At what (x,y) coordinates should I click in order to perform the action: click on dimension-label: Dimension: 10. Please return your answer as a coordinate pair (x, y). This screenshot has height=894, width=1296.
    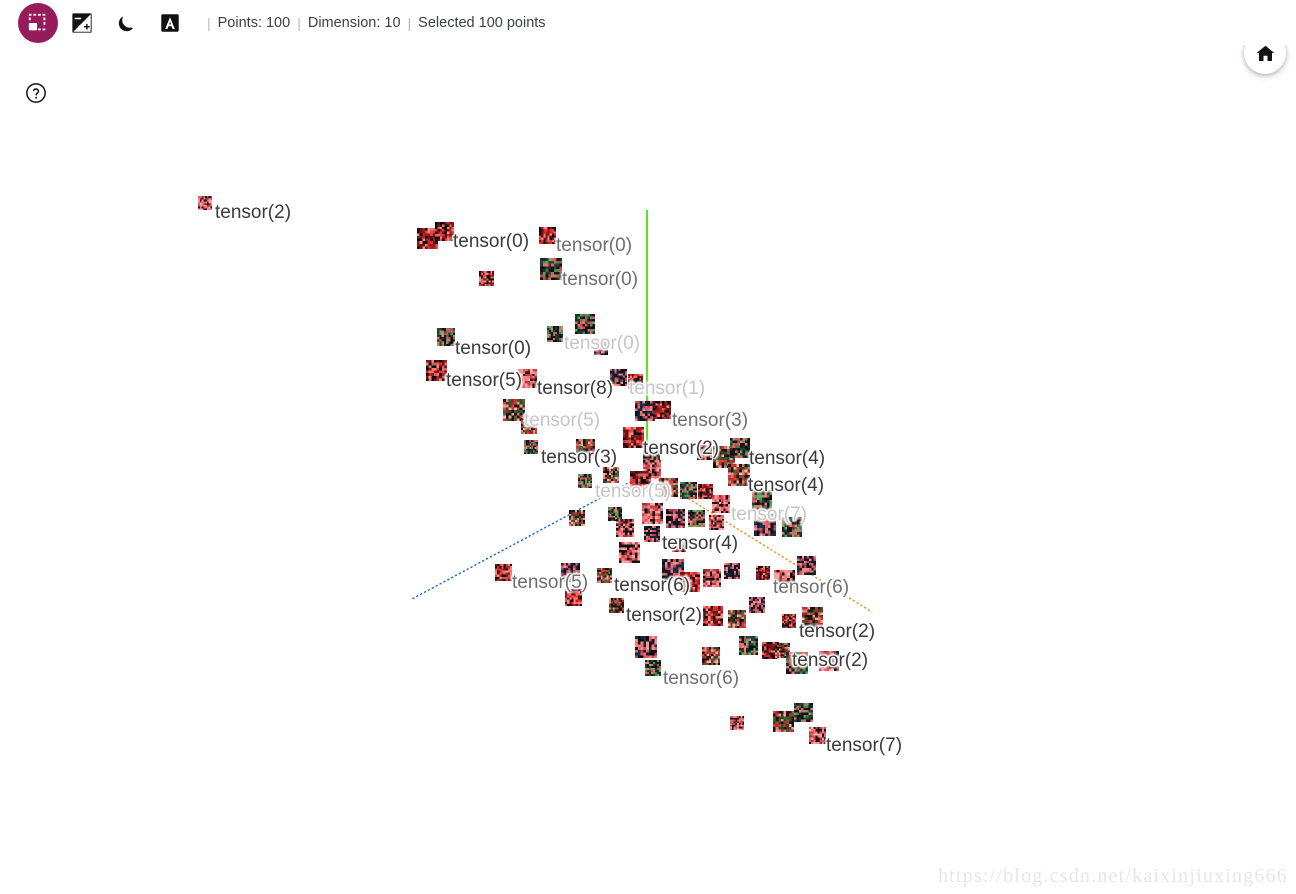
    Looking at the image, I should click on (354, 22).